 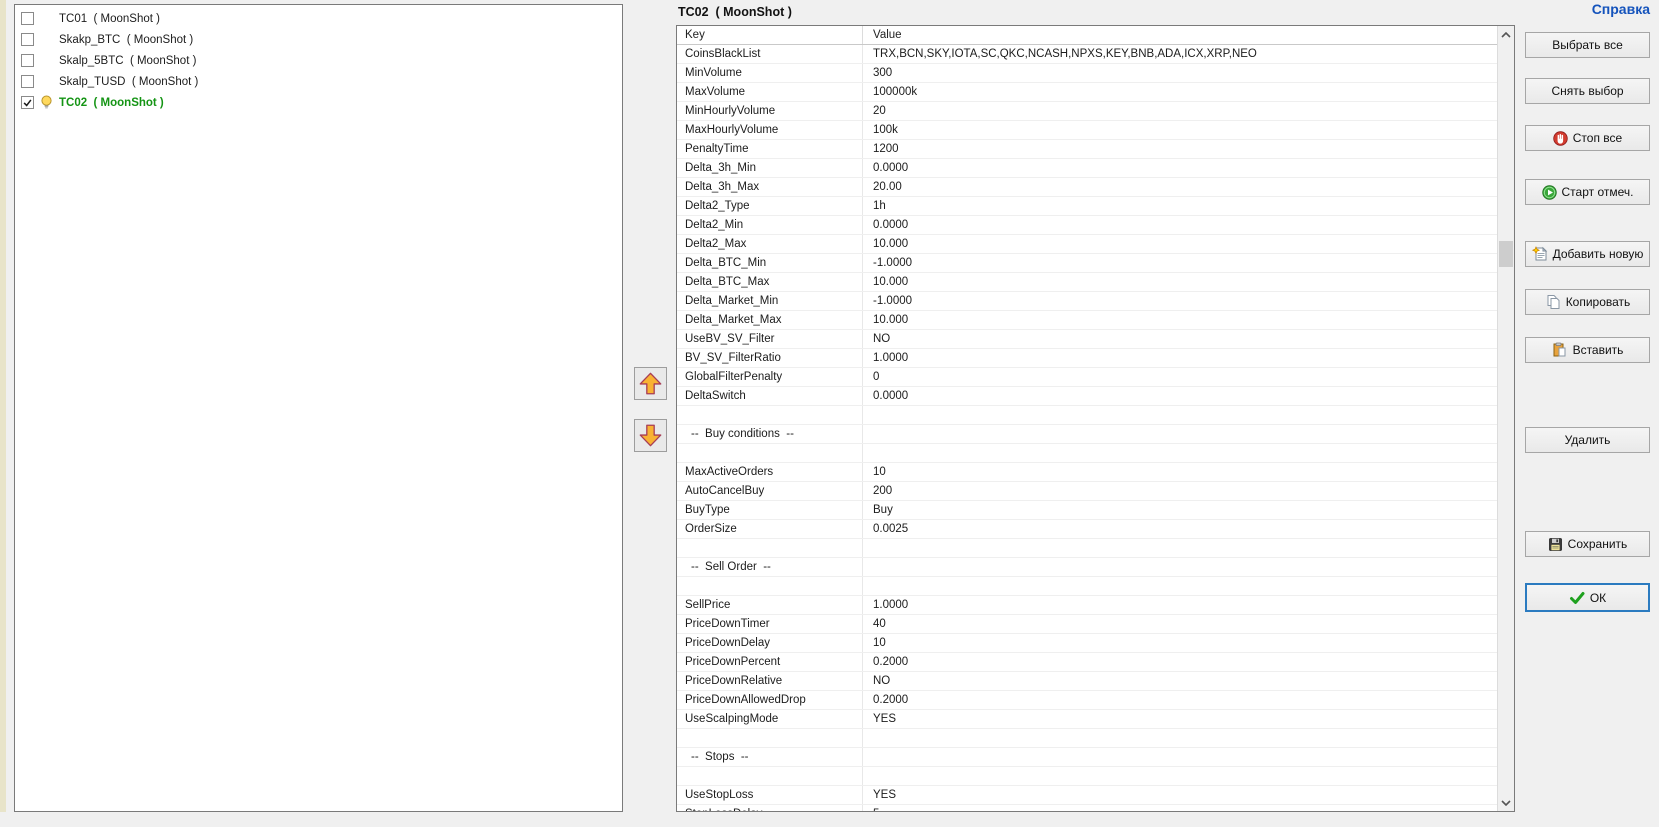 I want to click on table-row: PenaltyTime 1200, so click(x=1087, y=149).